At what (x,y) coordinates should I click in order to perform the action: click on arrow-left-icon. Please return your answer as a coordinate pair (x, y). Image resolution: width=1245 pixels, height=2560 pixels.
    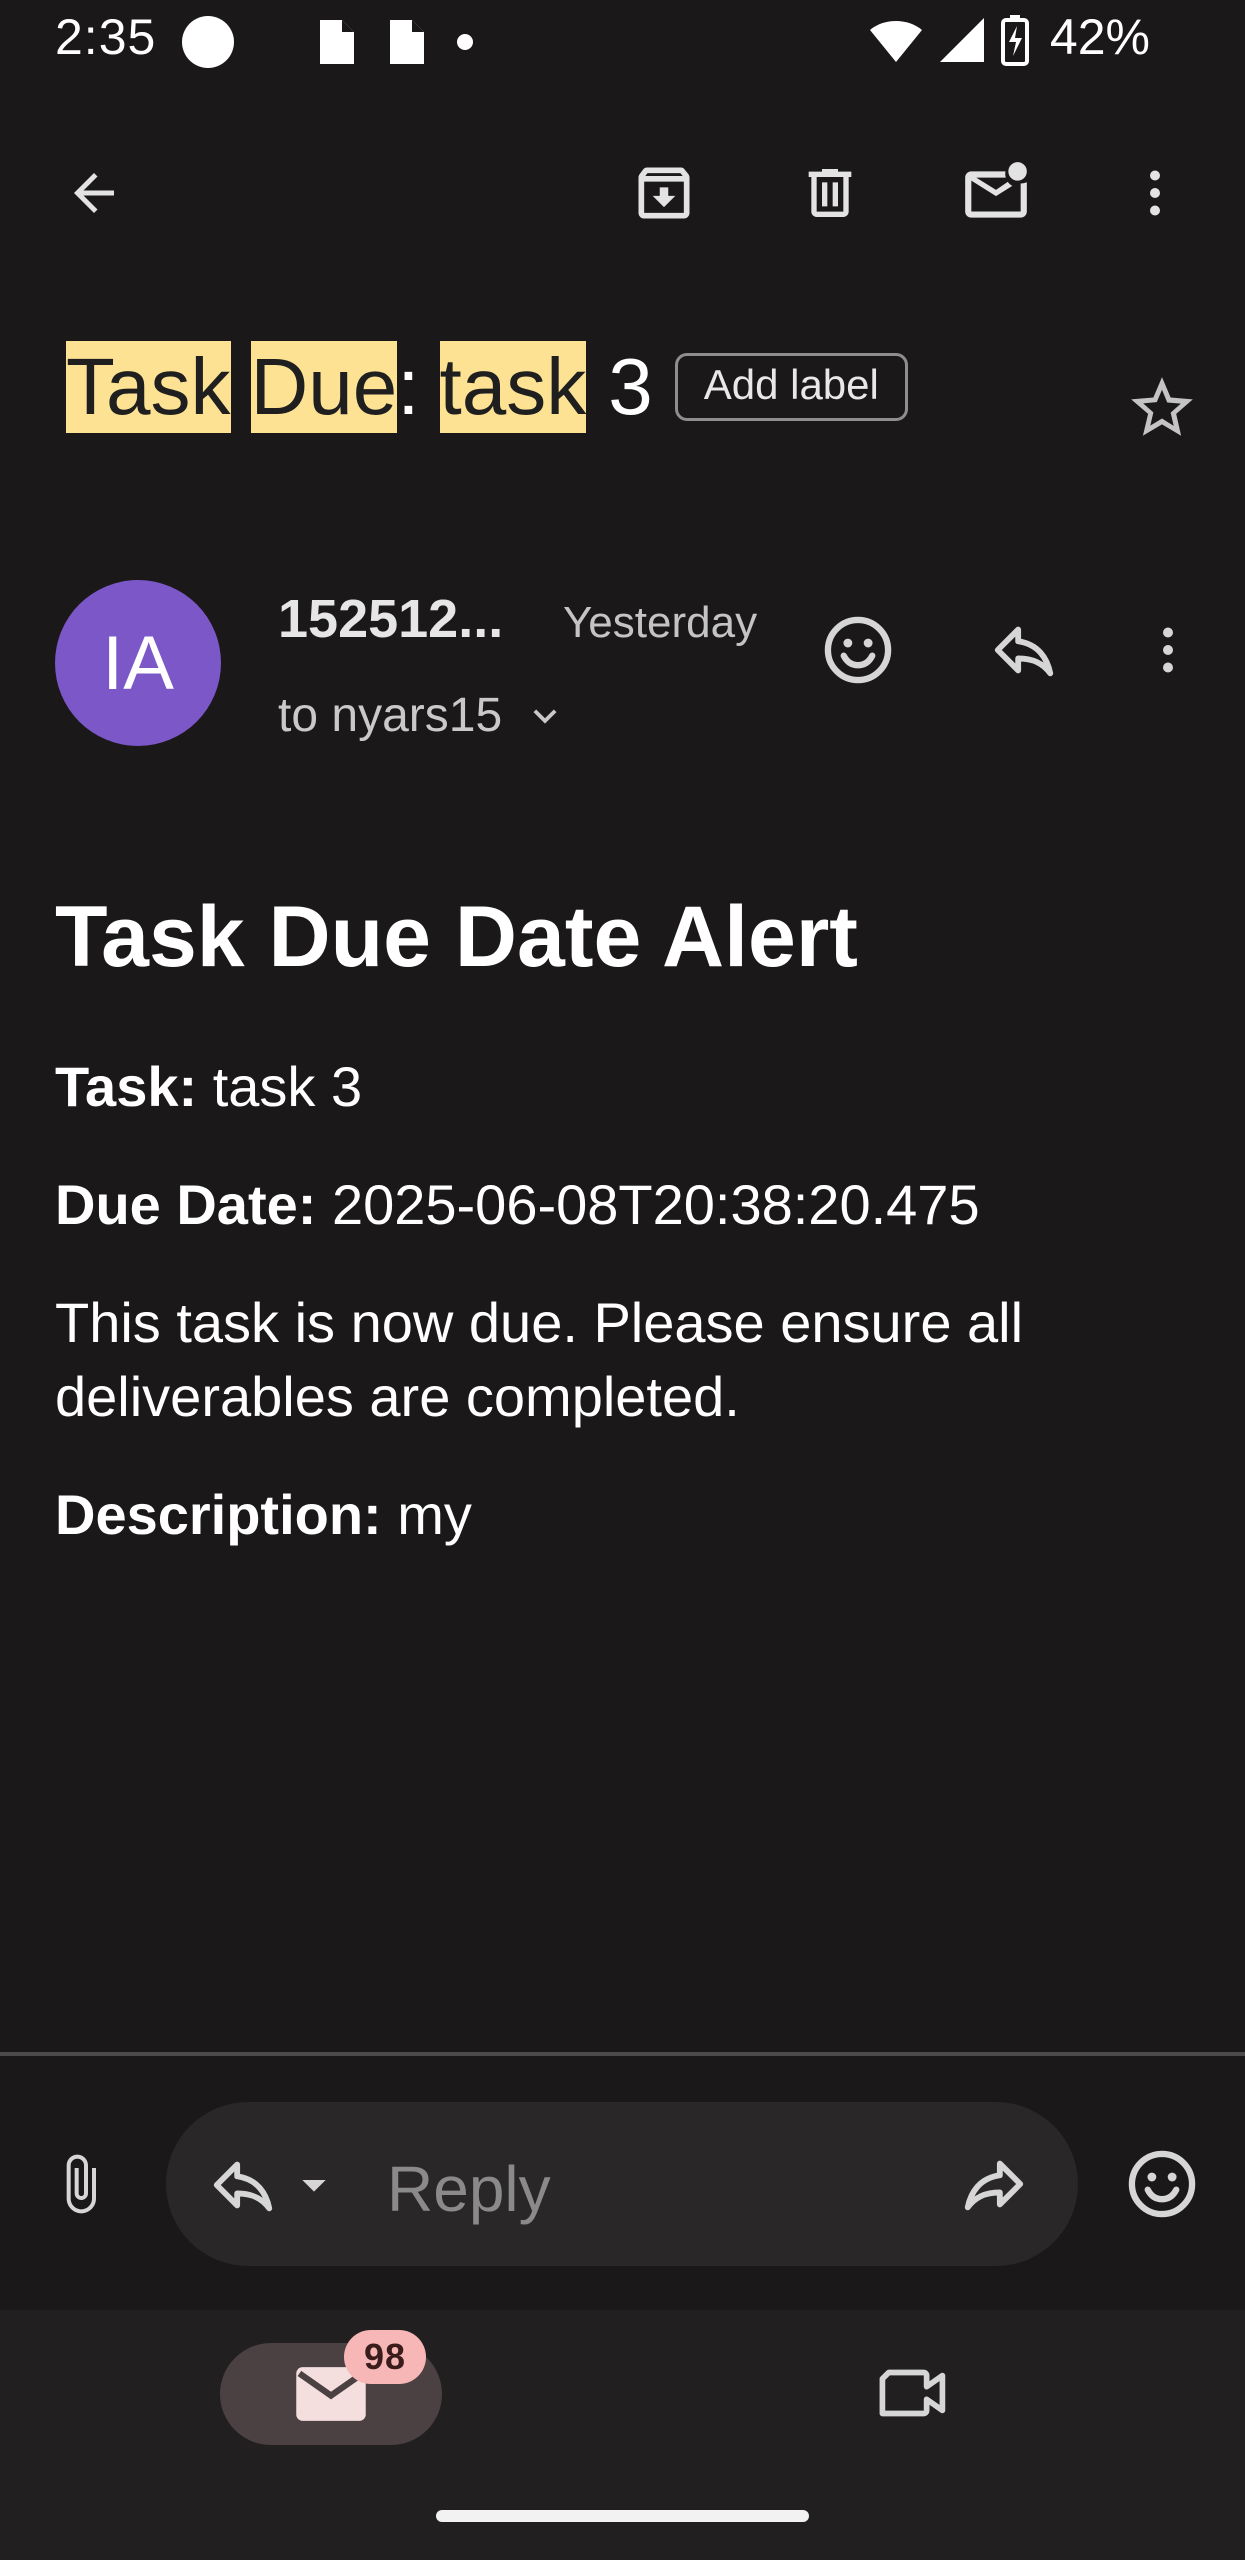
    Looking at the image, I should click on (94, 193).